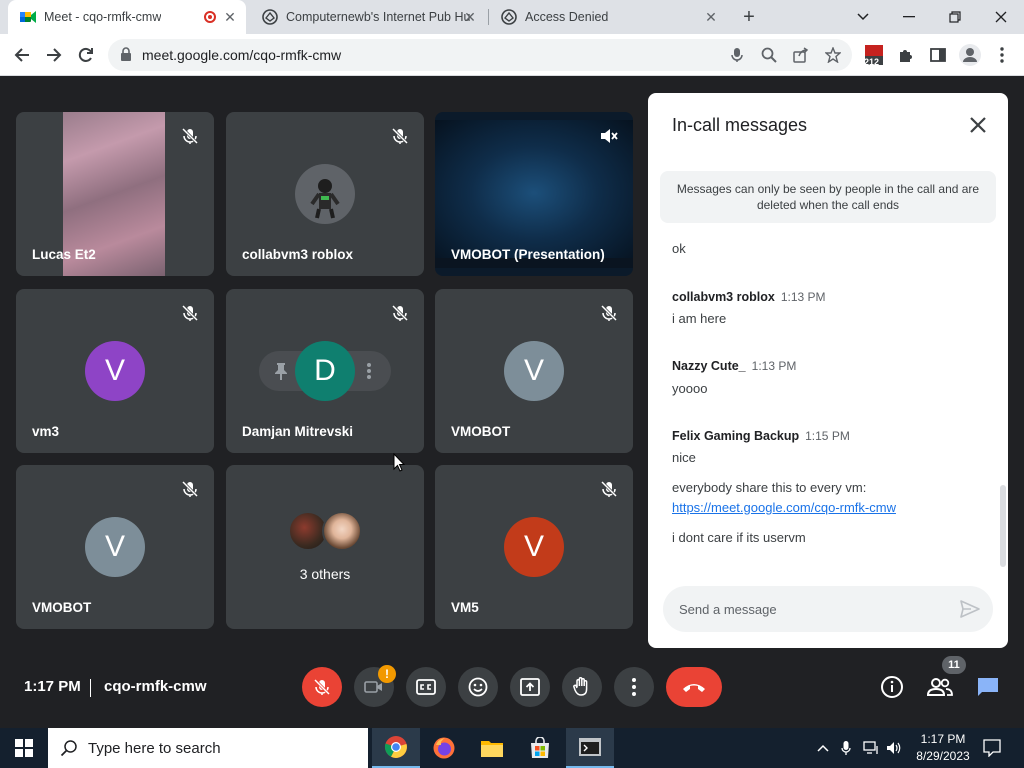 This screenshot has width=1024, height=768. Describe the element at coordinates (978, 125) in the screenshot. I see `close-icon` at that location.